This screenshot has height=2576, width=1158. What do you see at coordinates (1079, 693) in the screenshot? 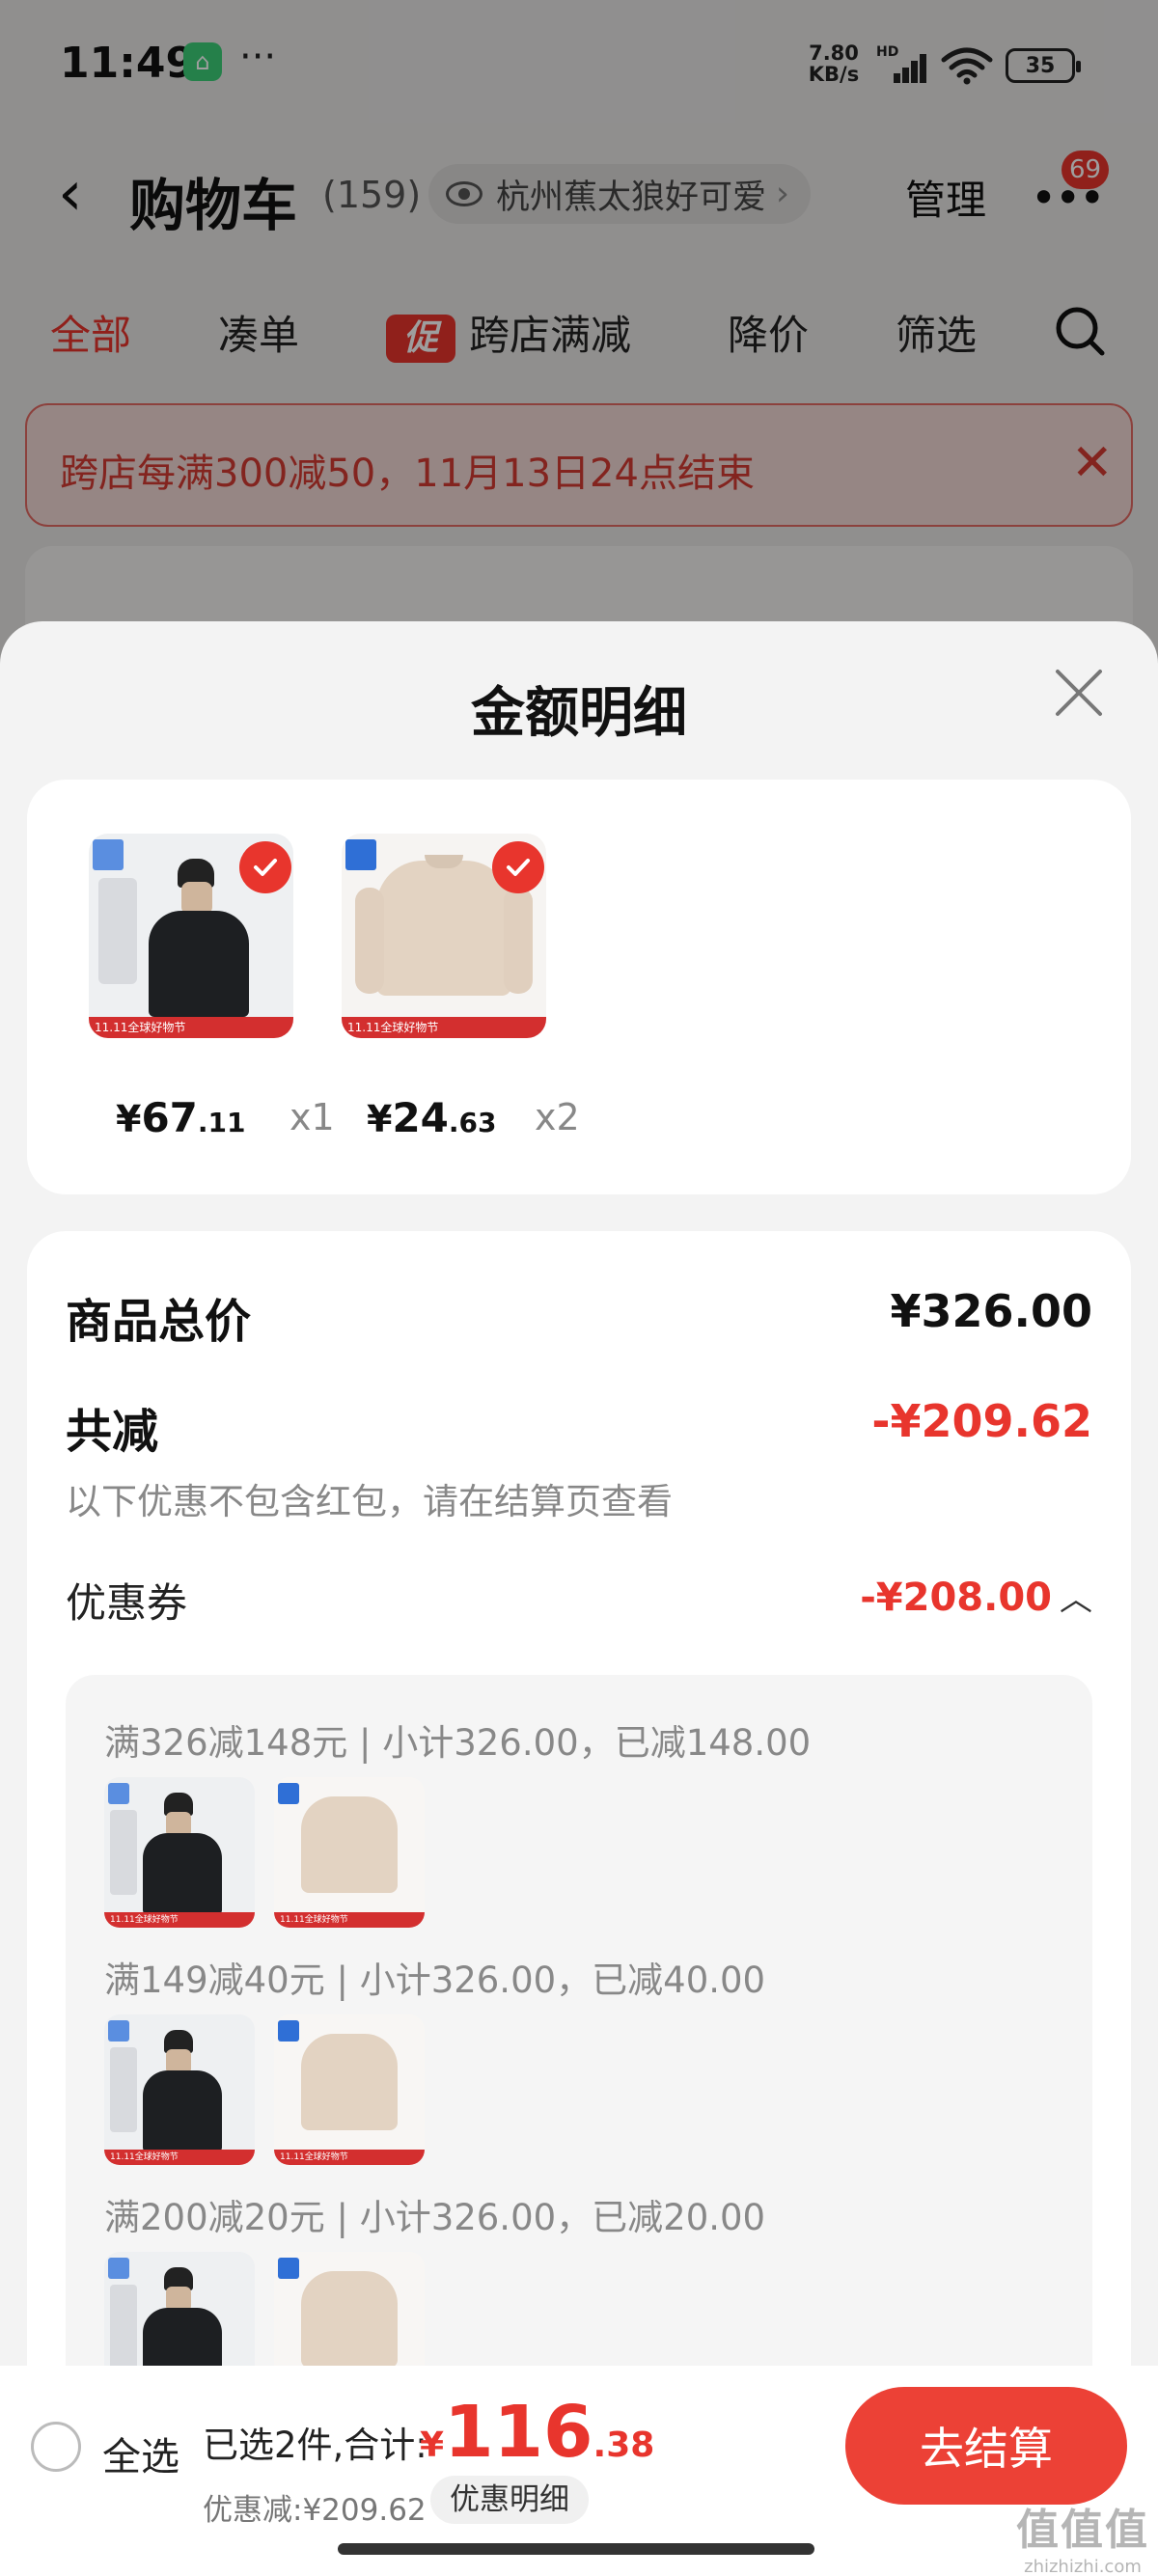
I see `close-icon` at bounding box center [1079, 693].